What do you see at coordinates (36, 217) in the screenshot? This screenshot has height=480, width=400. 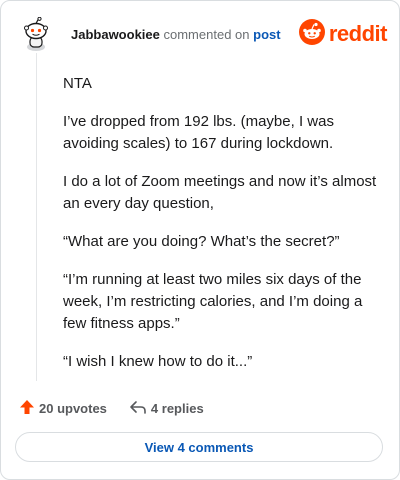 I see `thread-line` at bounding box center [36, 217].